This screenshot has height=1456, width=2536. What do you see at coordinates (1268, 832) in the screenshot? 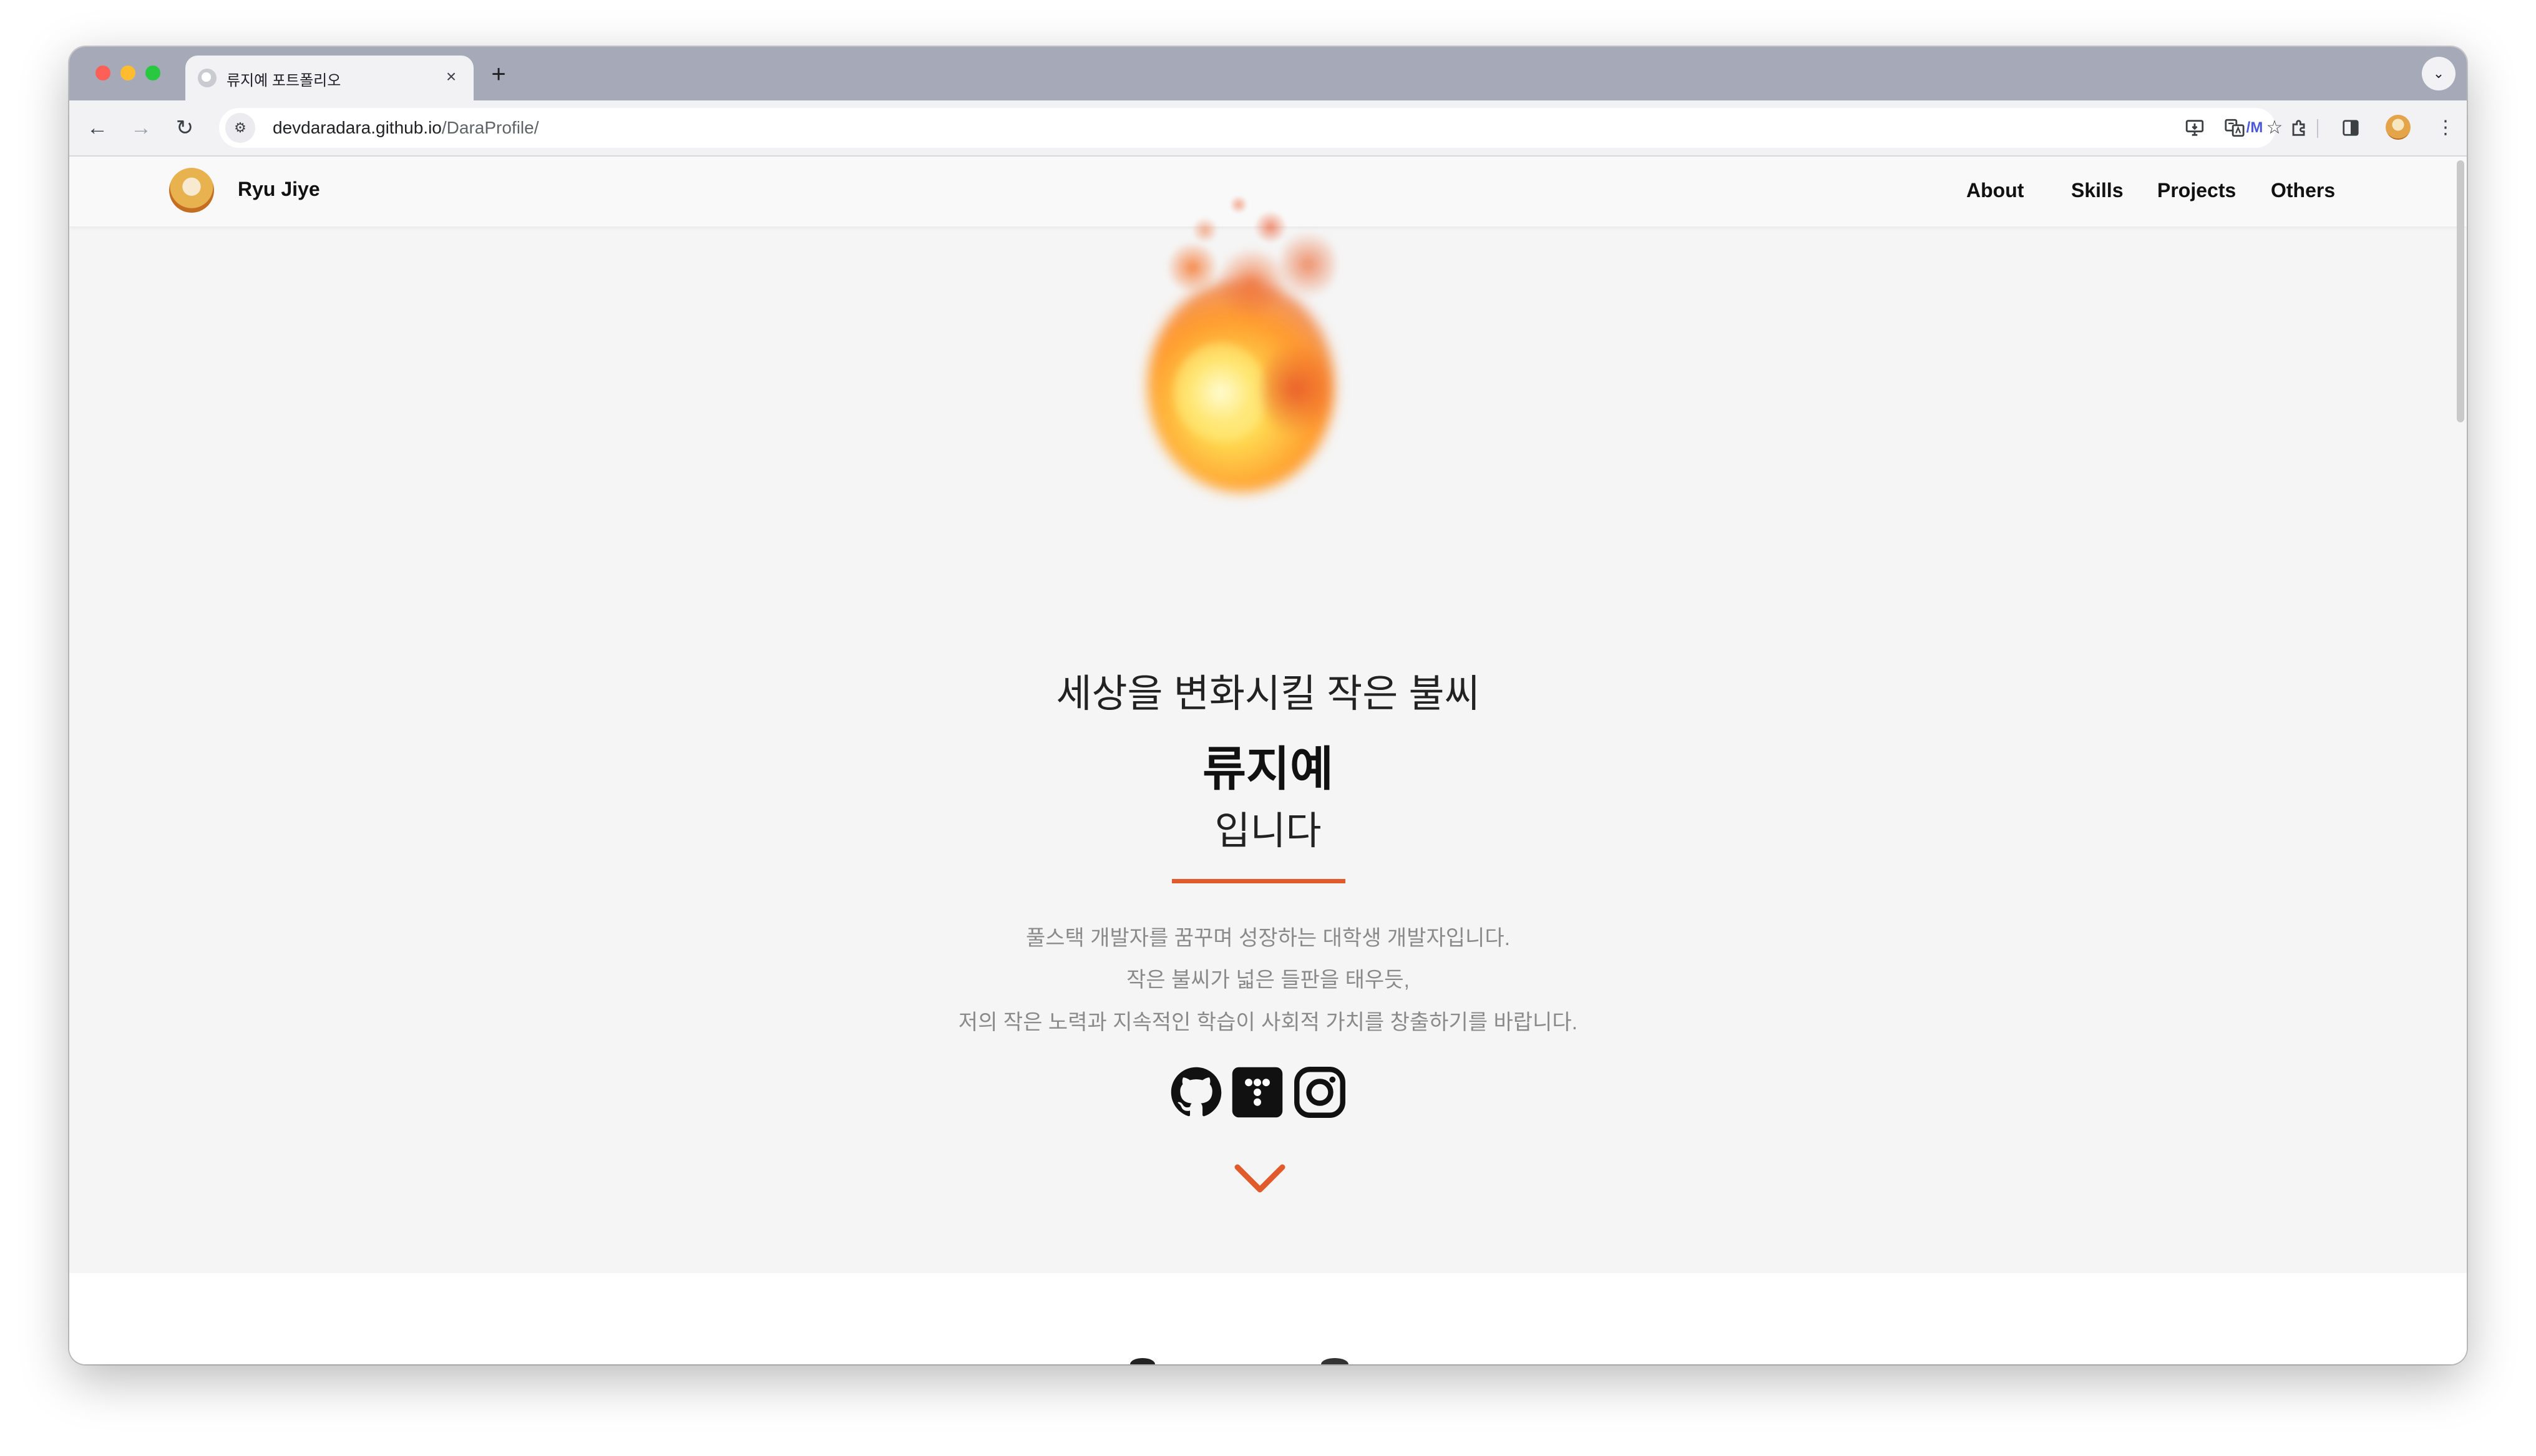
I see `hero-line-3: 입니다` at bounding box center [1268, 832].